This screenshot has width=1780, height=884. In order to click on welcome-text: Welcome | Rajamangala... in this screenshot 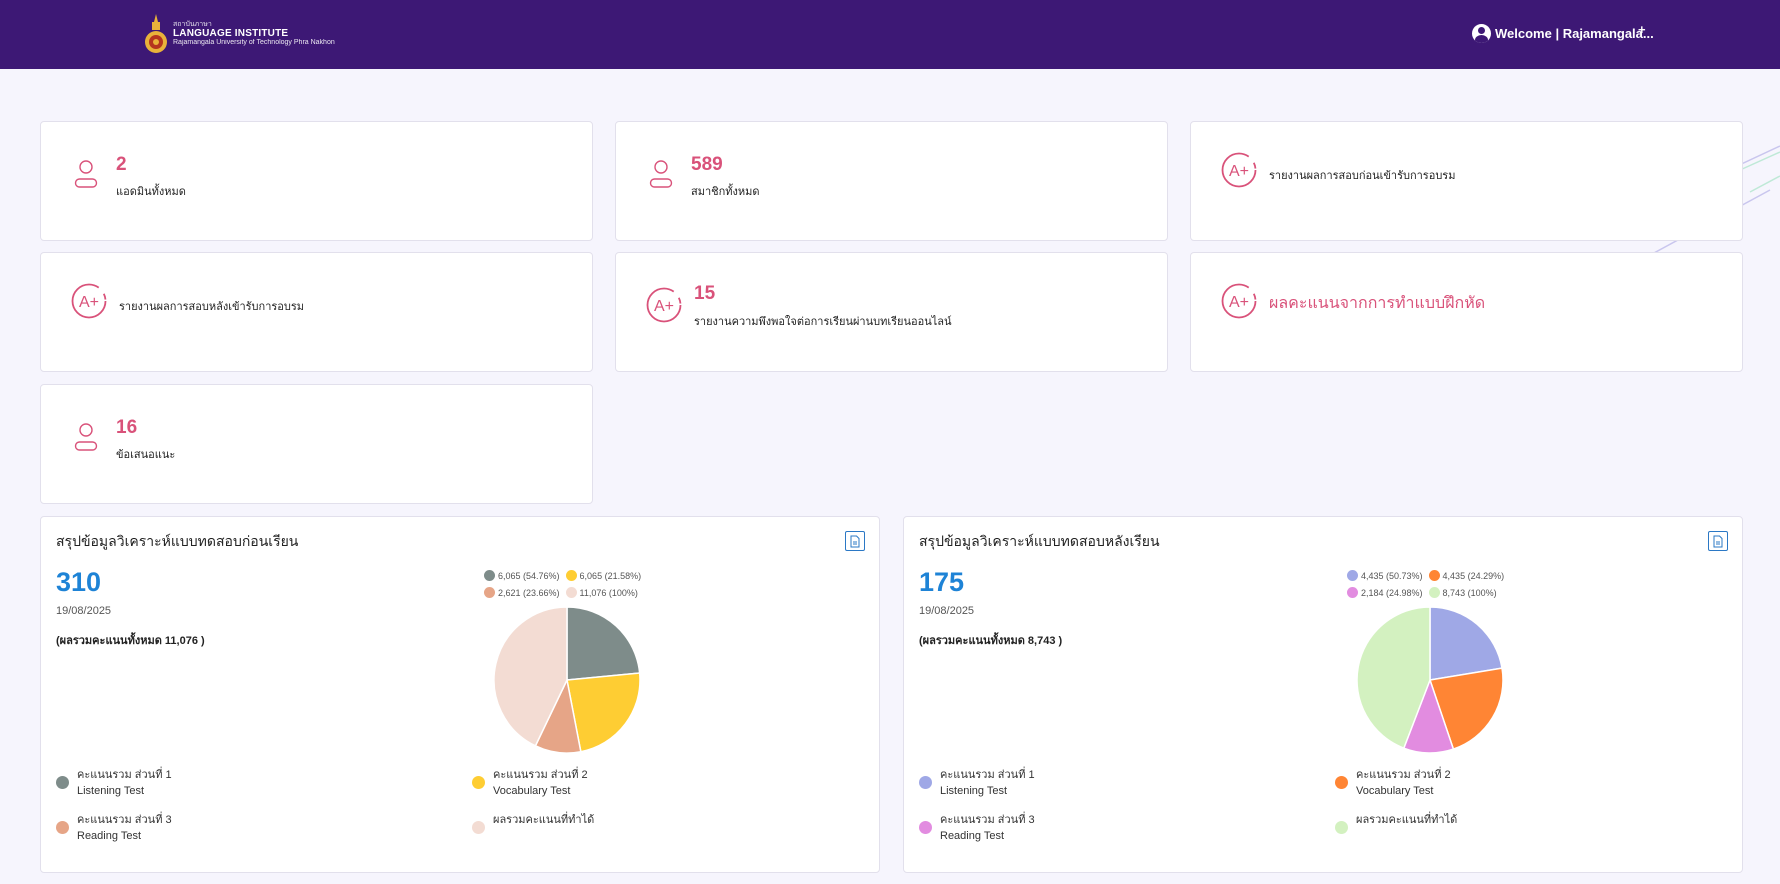, I will do `click(1574, 33)`.